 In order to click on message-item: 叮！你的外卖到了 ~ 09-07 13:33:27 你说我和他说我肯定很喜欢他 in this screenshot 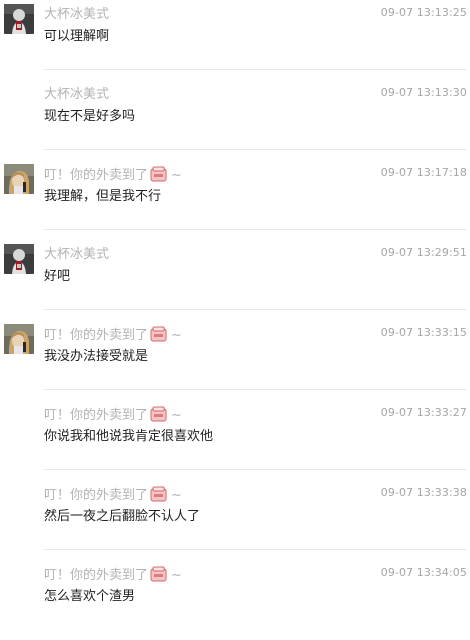, I will do `click(235, 440)`.